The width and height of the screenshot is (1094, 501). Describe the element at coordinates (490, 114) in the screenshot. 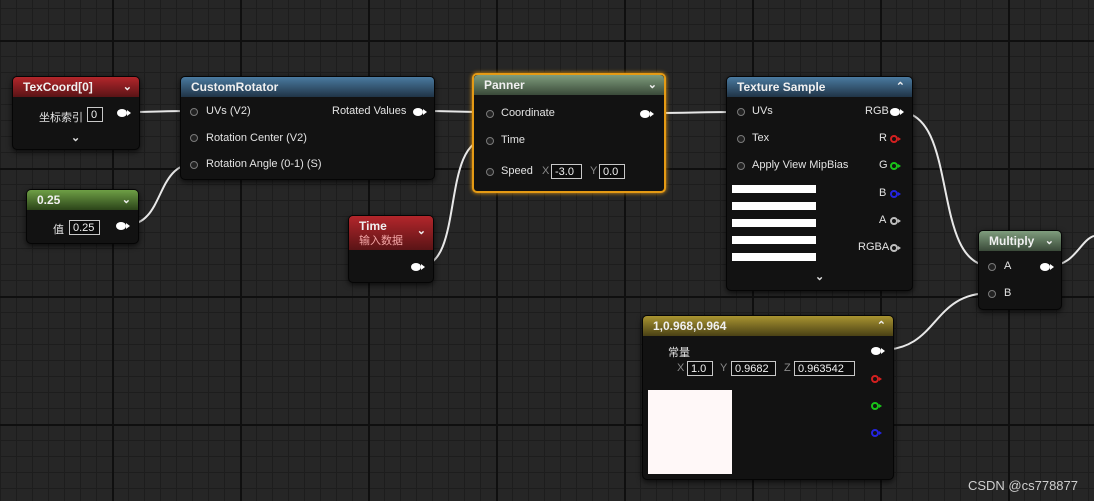

I see `coordinate-input-pin` at that location.